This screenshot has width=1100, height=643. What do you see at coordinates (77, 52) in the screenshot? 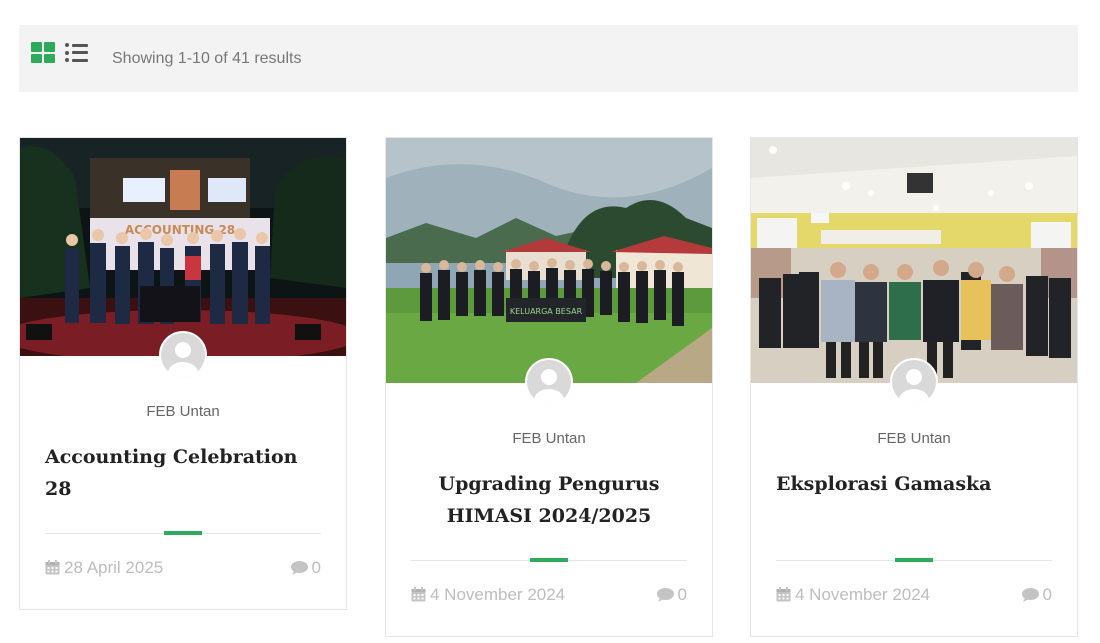
I see `list-view-icon` at bounding box center [77, 52].